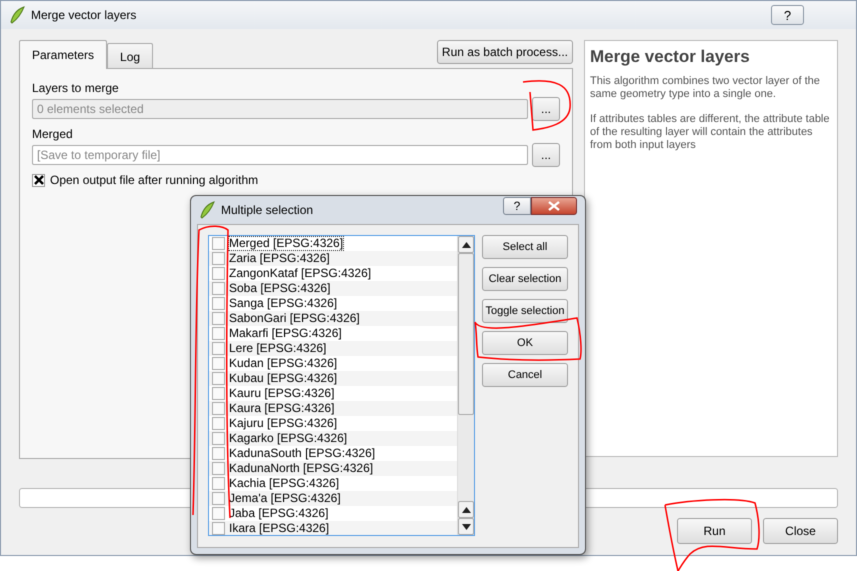 The width and height of the screenshot is (857, 571). Describe the element at coordinates (710, 132) in the screenshot. I see `help-text: If attributes tables are different, the attribute table of the resulting layer will contain the attributes from both input layers` at that location.